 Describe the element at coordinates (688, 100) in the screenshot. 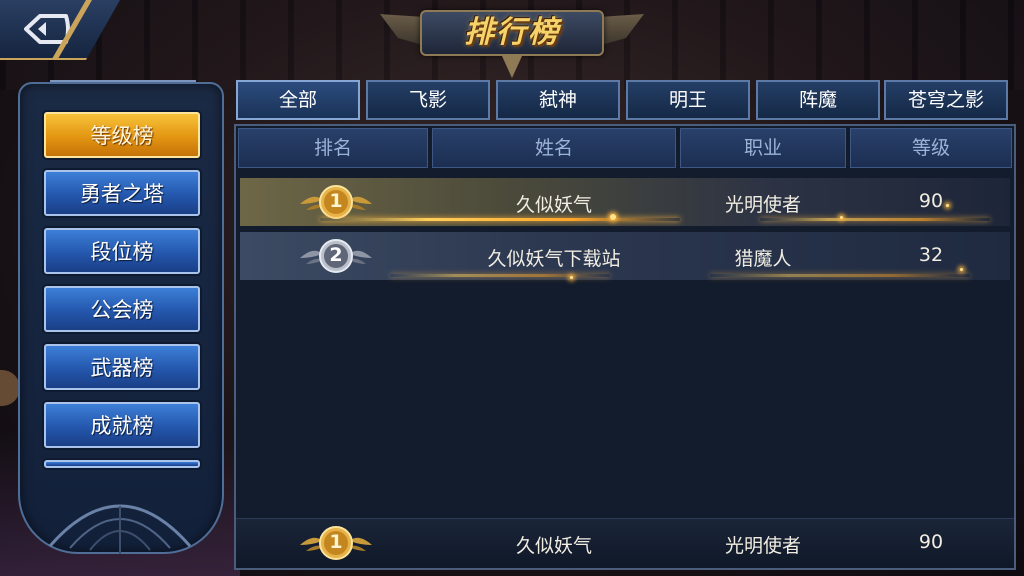

I see `tab-mingwang: 明王` at that location.